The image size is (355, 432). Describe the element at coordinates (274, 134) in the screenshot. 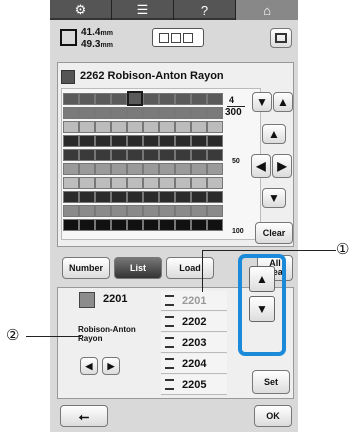

I see `up-arrow-button: ▲` at that location.